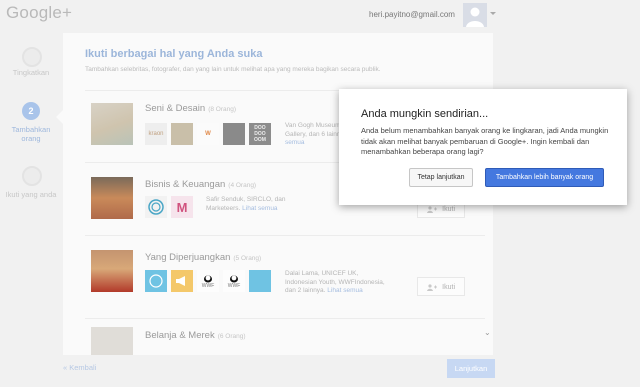 This screenshot has width=640, height=387. What do you see at coordinates (156, 281) in the screenshot?
I see `category-causes-thumb-unicef-icon` at bounding box center [156, 281].